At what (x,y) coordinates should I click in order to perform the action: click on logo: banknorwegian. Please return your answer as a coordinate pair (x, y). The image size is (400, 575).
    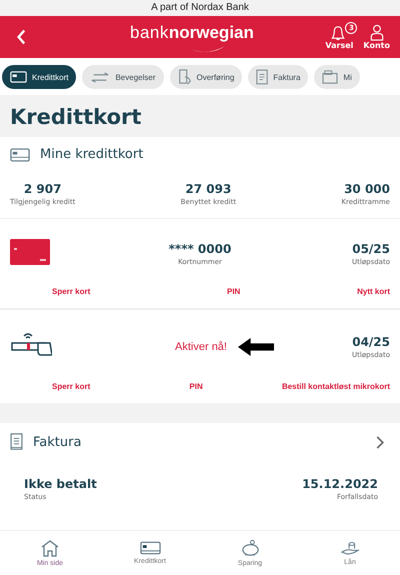
    Looking at the image, I should click on (192, 33).